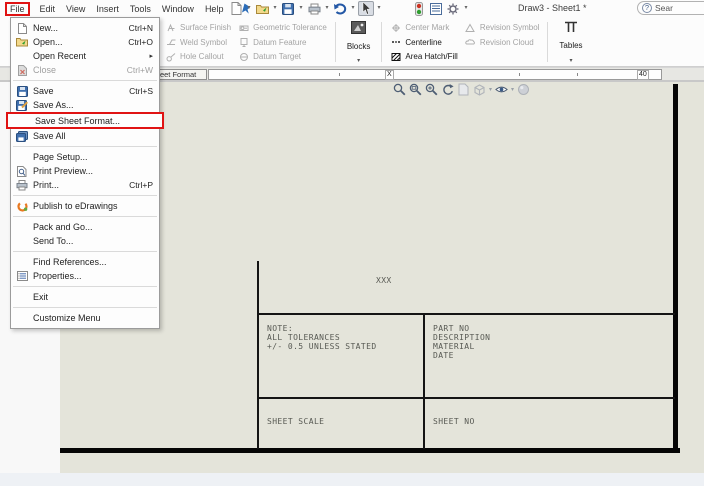 This screenshot has width=704, height=486. Describe the element at coordinates (75, 9) in the screenshot. I see `menu-view: View` at that location.